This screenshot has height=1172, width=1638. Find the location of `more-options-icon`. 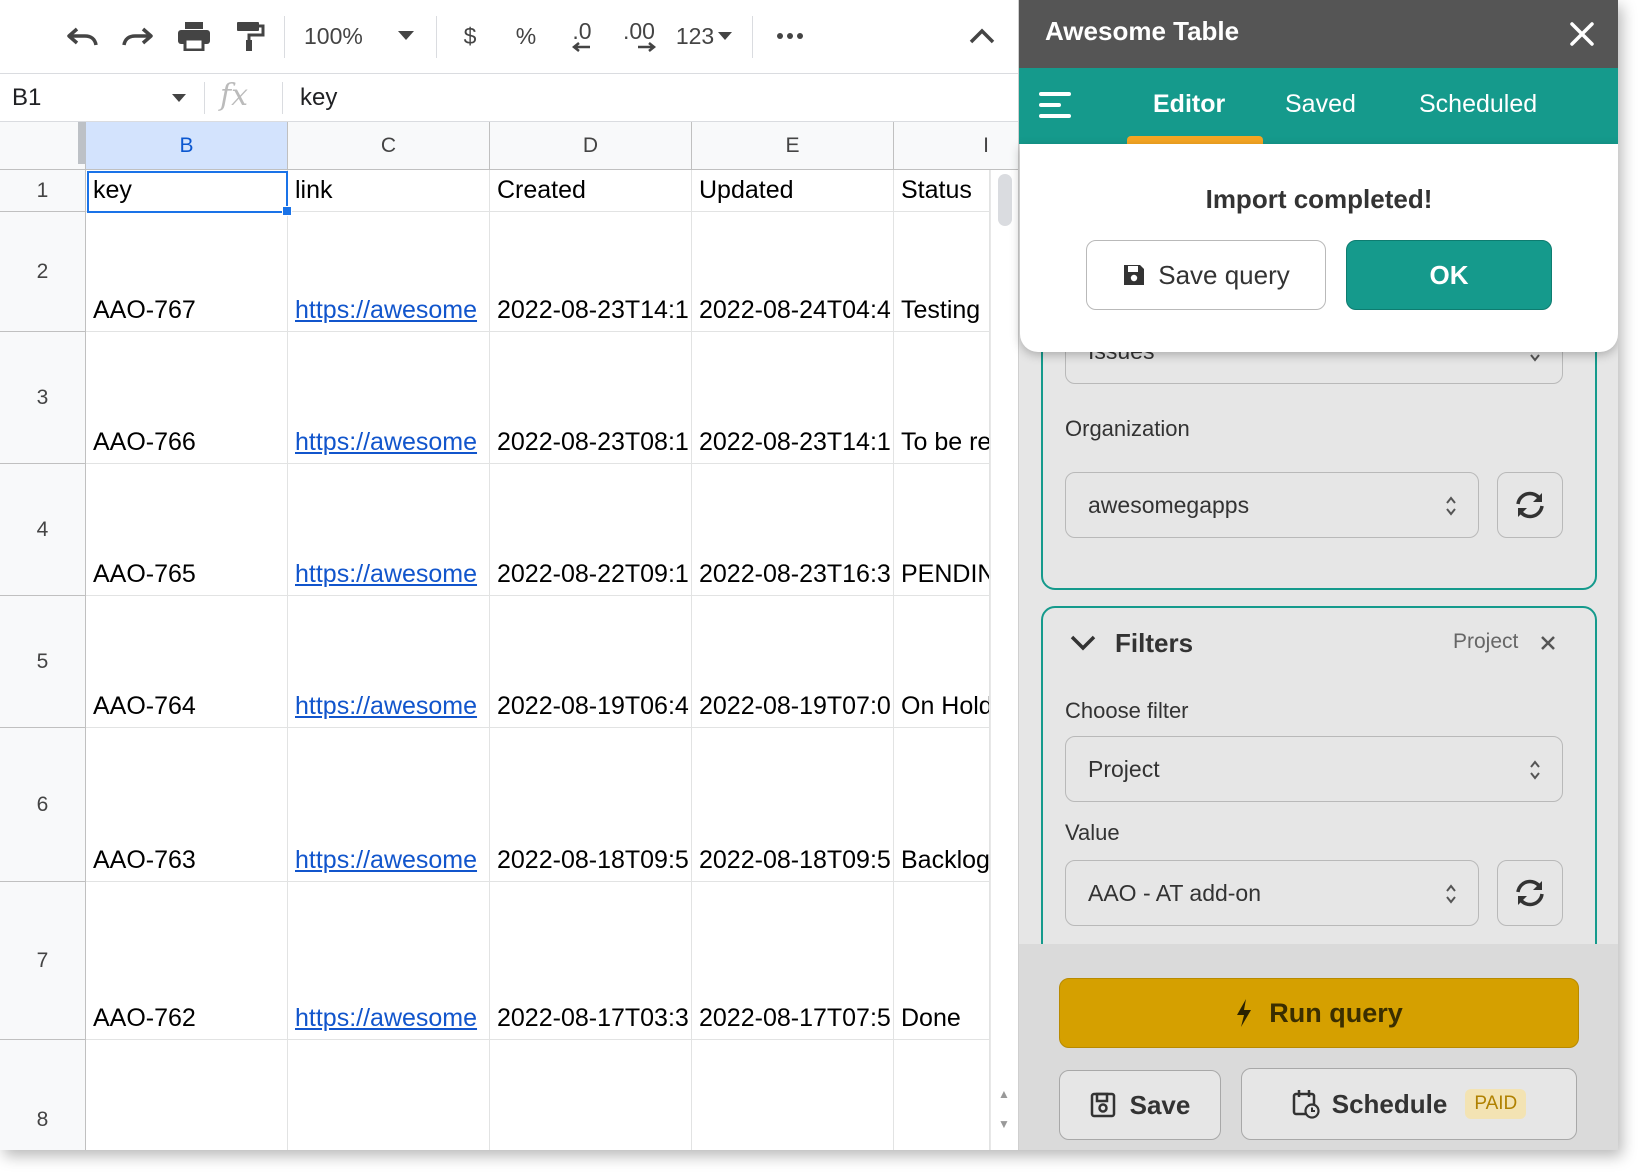

more-options-icon is located at coordinates (790, 36).